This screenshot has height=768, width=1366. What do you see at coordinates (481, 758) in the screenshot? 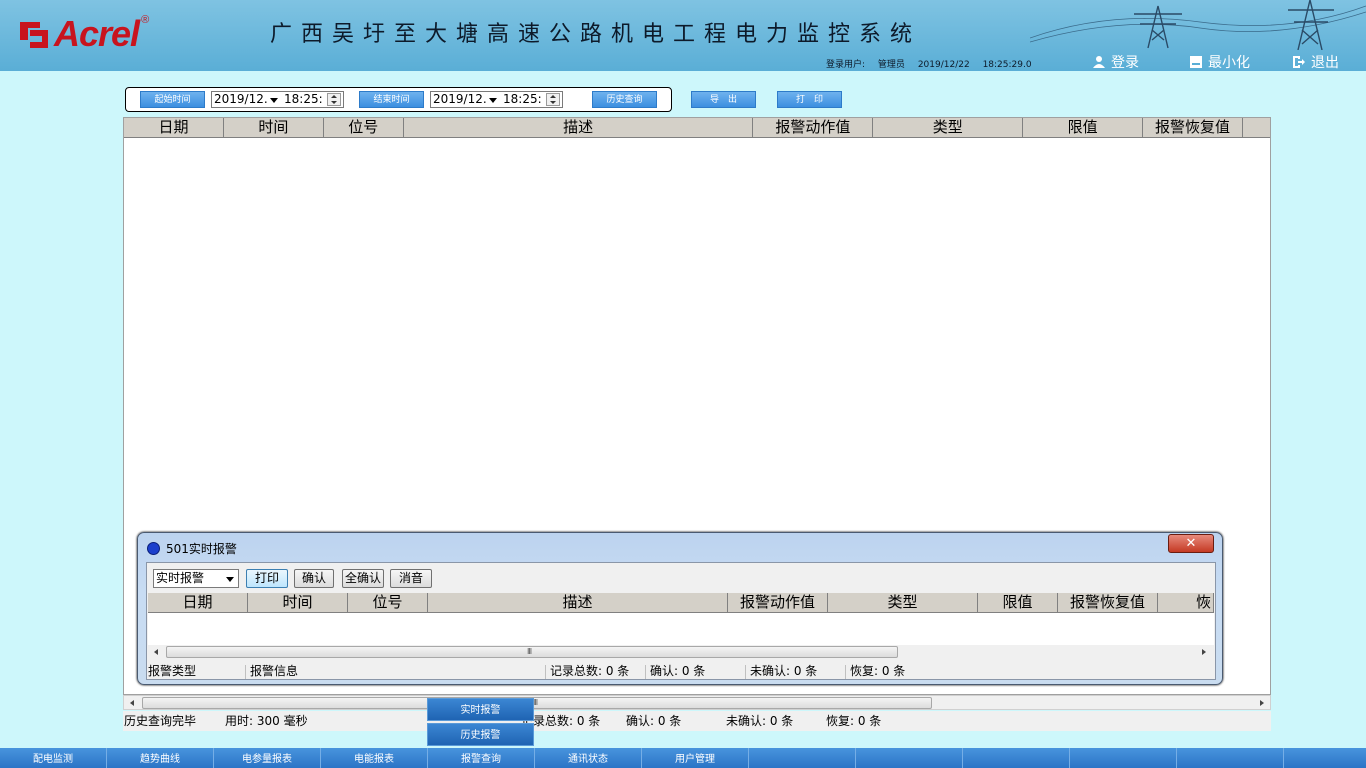
I see `nav-item-alarm-query: 报警查询` at bounding box center [481, 758].